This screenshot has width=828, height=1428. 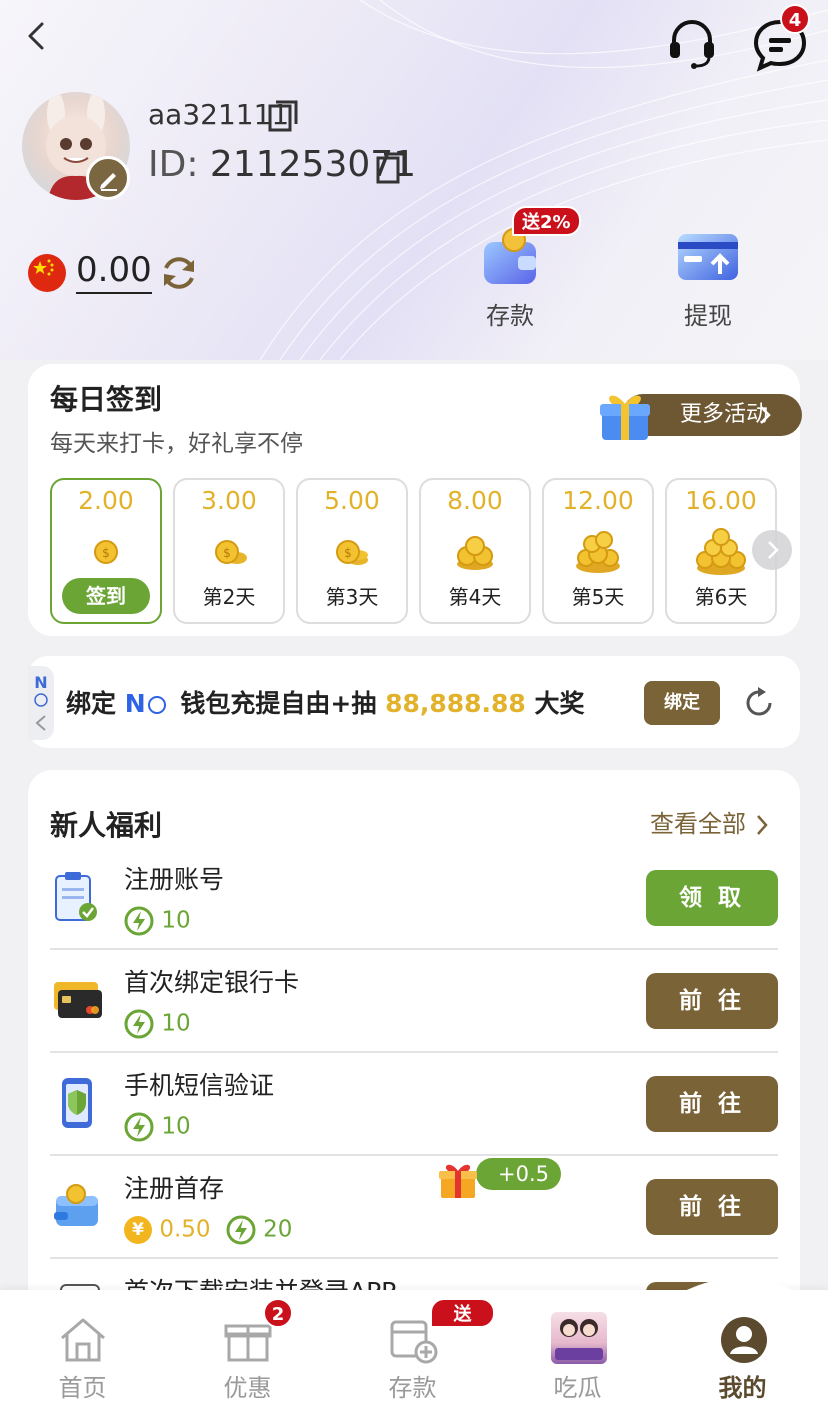 I want to click on tab-gossip: 吃瓜, so click(x=577, y=1359).